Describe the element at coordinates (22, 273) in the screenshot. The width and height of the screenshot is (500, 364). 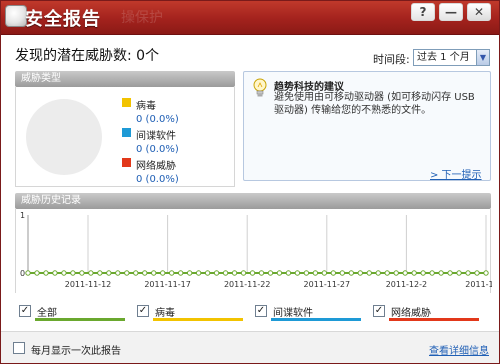
I see `y-tick-label: 0` at that location.